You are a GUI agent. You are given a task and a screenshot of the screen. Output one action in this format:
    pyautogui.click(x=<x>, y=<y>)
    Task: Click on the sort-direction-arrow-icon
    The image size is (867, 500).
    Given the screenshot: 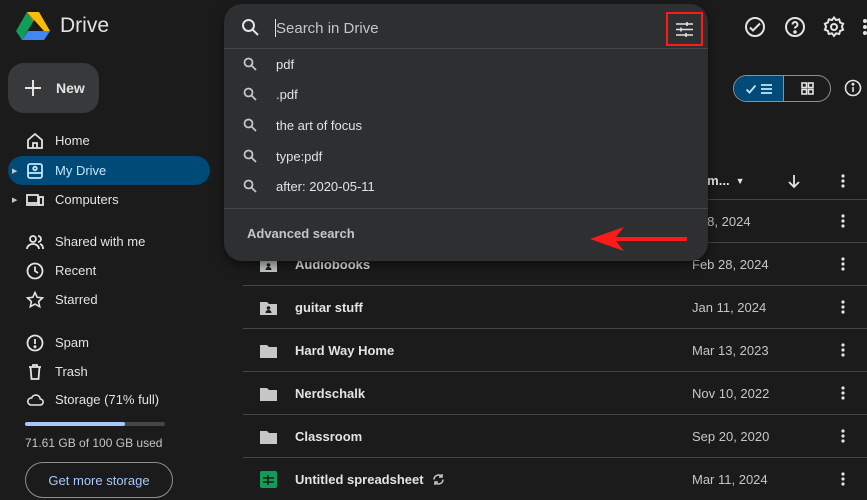 What is the action you would take?
    pyautogui.click(x=794, y=181)
    